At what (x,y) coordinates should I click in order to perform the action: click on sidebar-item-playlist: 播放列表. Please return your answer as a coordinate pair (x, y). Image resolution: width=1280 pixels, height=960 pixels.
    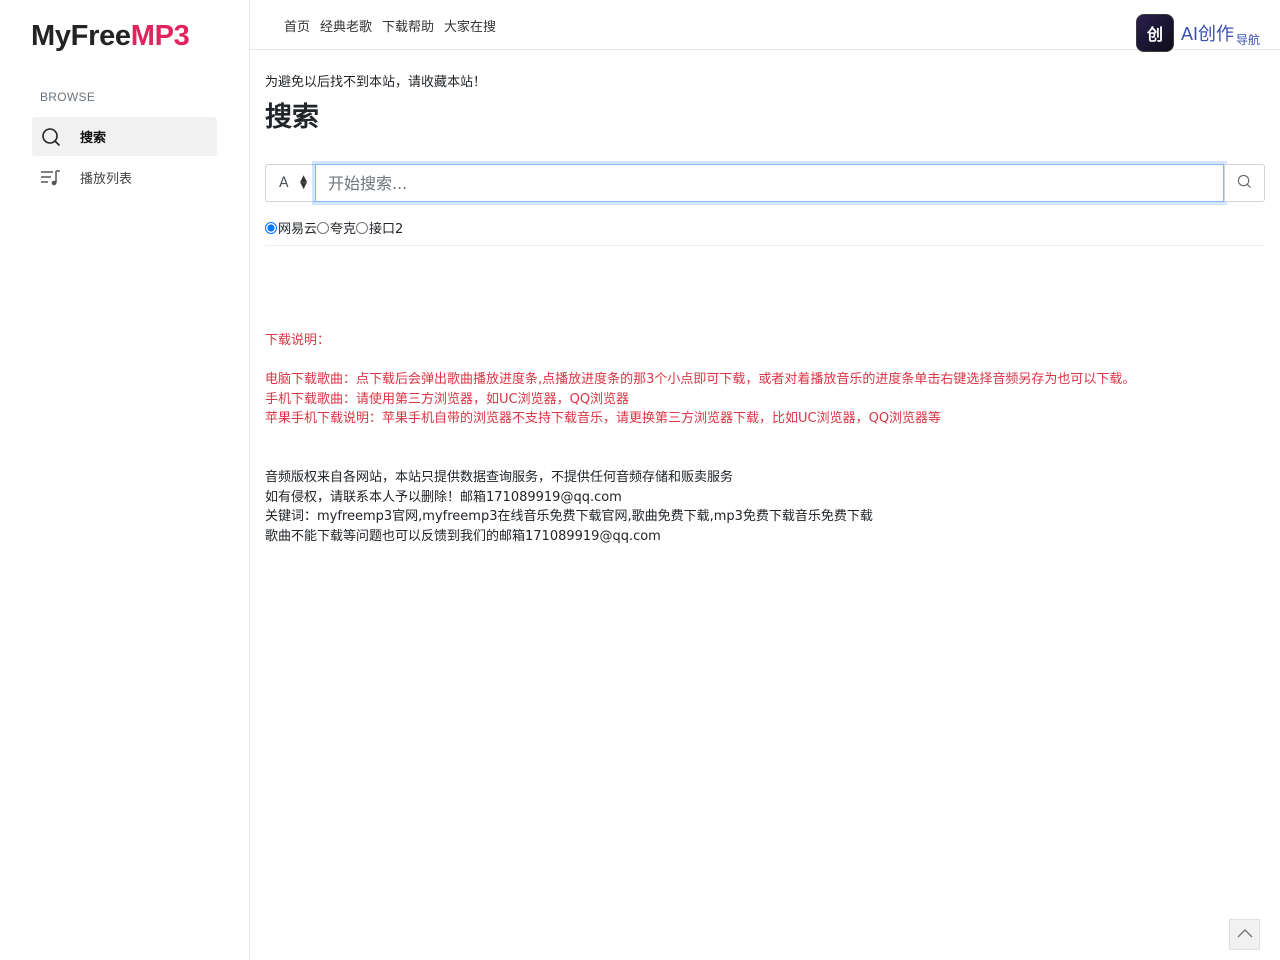
    Looking at the image, I should click on (124, 177).